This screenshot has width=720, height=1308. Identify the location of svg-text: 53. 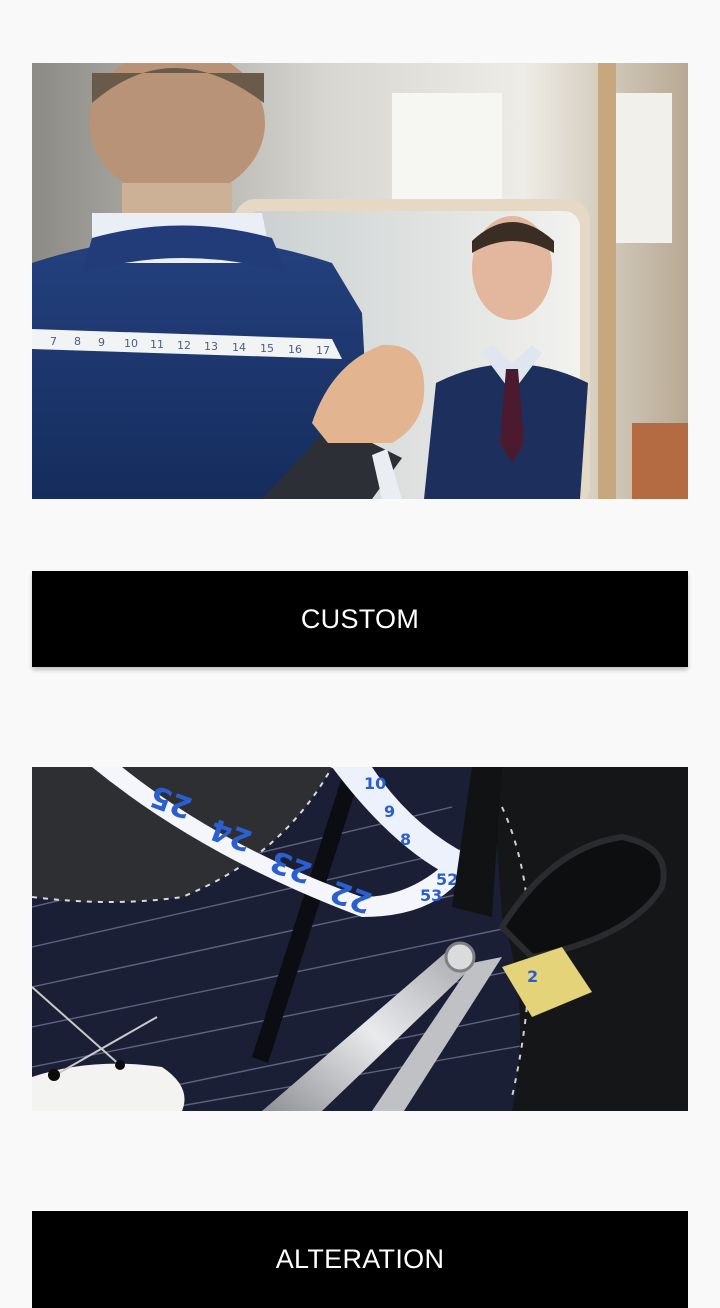
(431, 895).